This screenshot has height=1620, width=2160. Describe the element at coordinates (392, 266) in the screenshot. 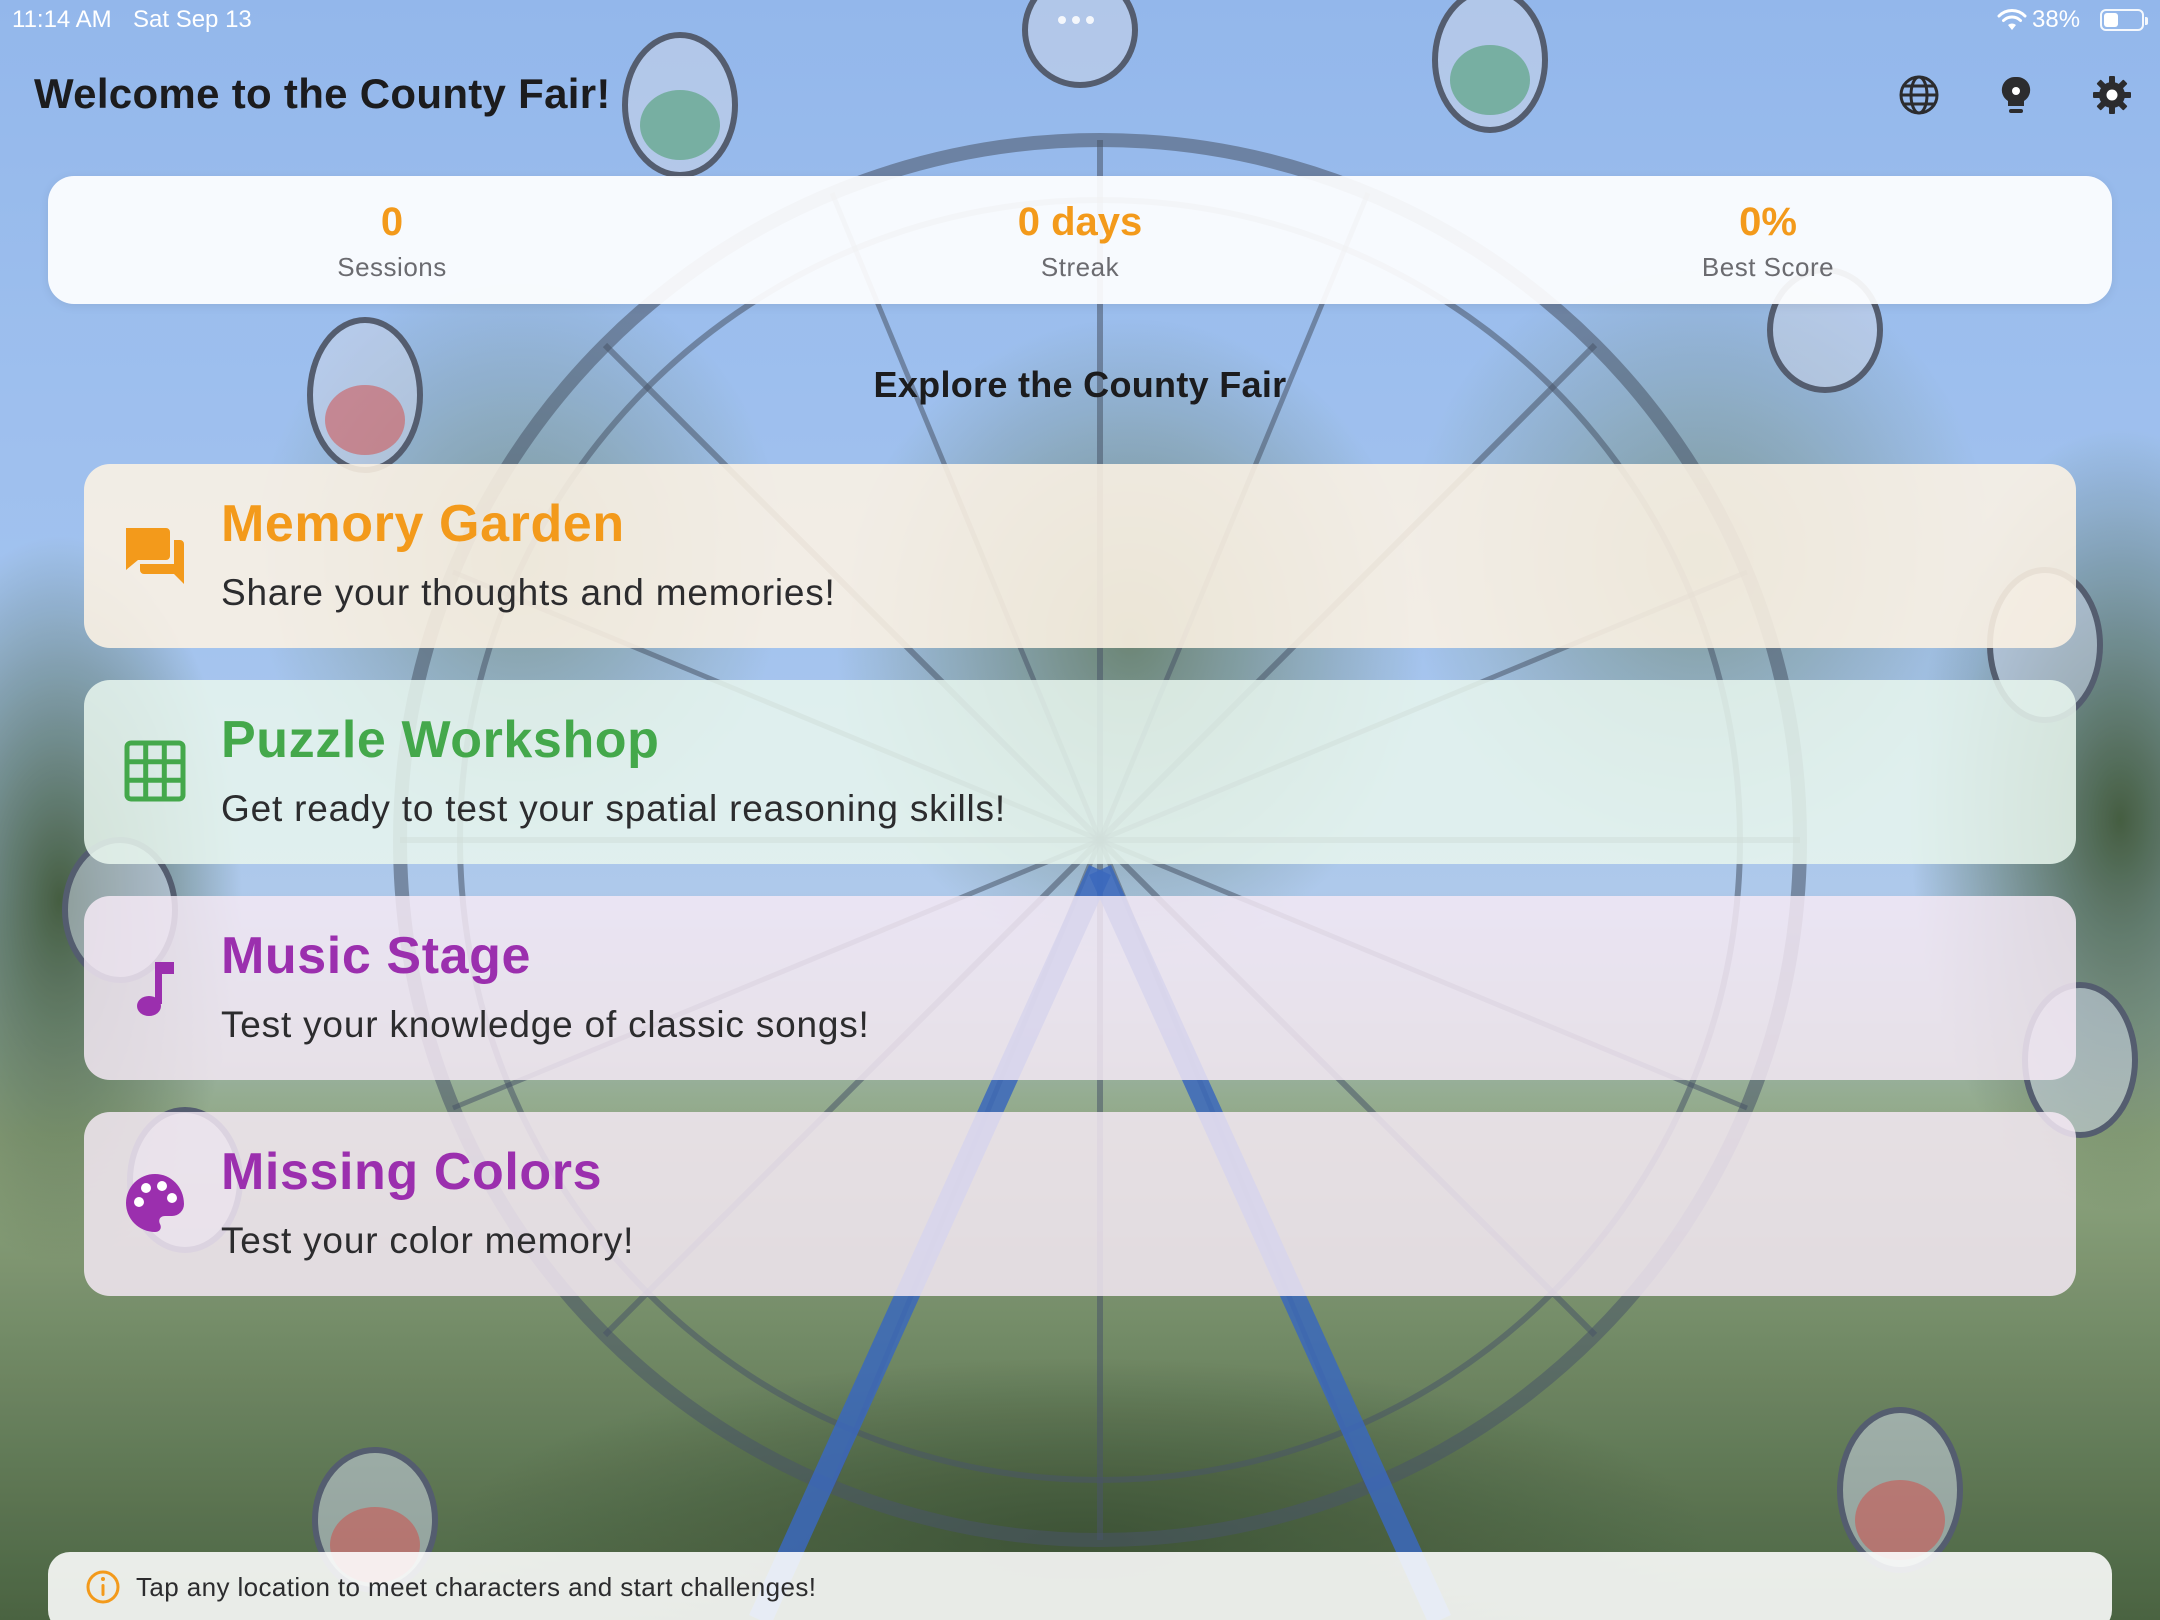

I see `stat-label: Sessions` at that location.